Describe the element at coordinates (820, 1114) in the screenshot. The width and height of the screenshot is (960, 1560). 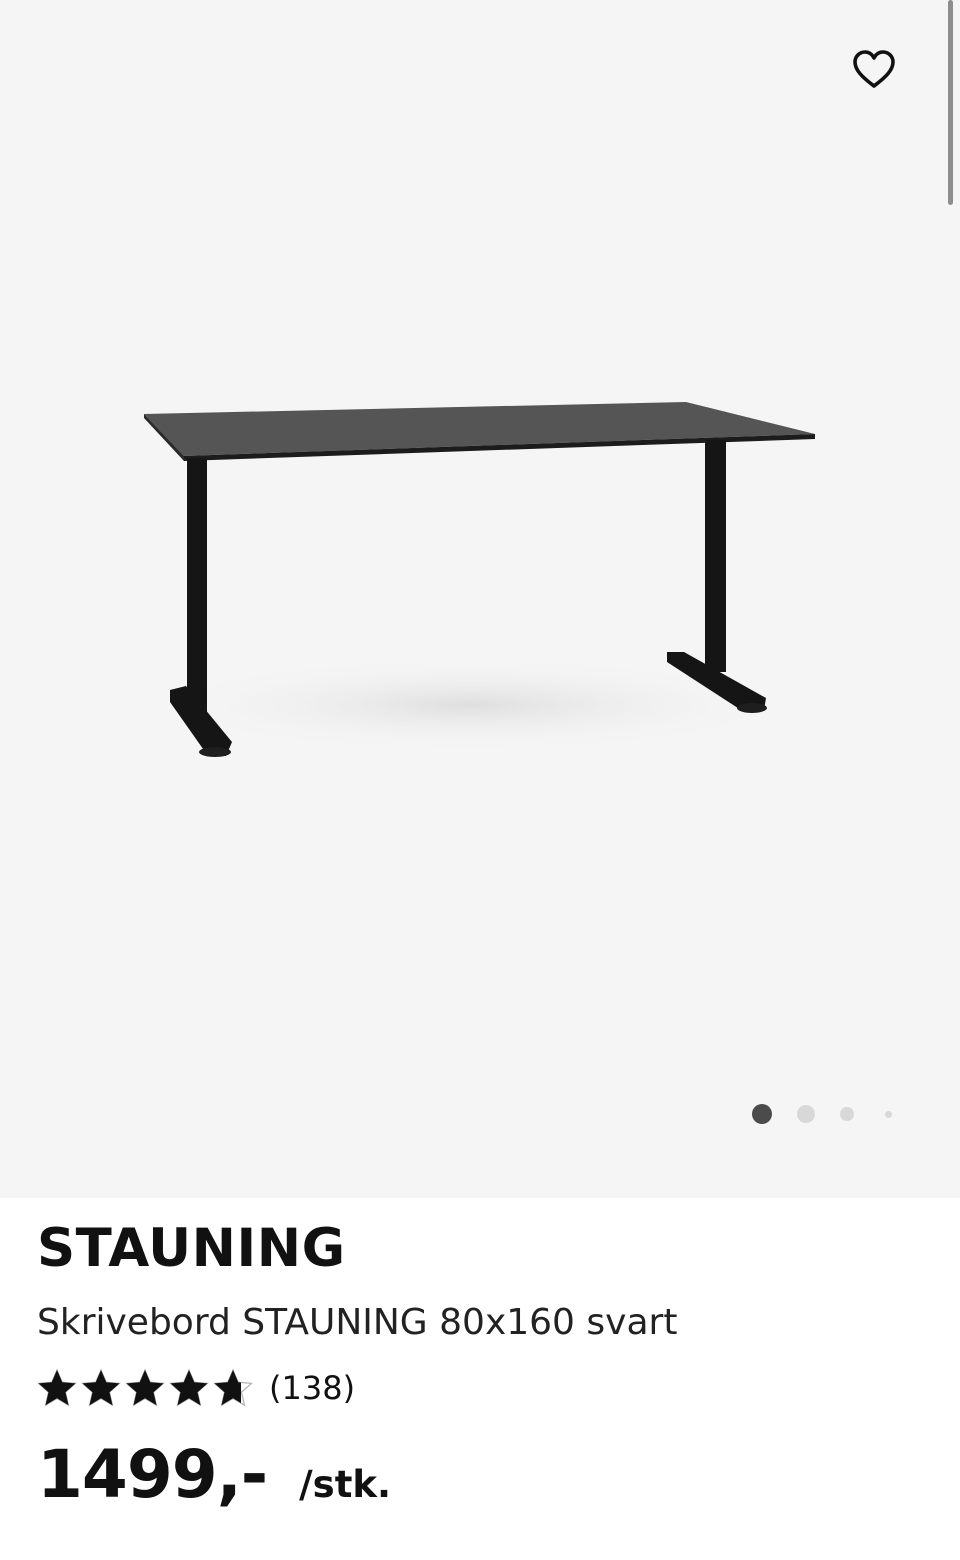
I see `carousel-pagination` at that location.